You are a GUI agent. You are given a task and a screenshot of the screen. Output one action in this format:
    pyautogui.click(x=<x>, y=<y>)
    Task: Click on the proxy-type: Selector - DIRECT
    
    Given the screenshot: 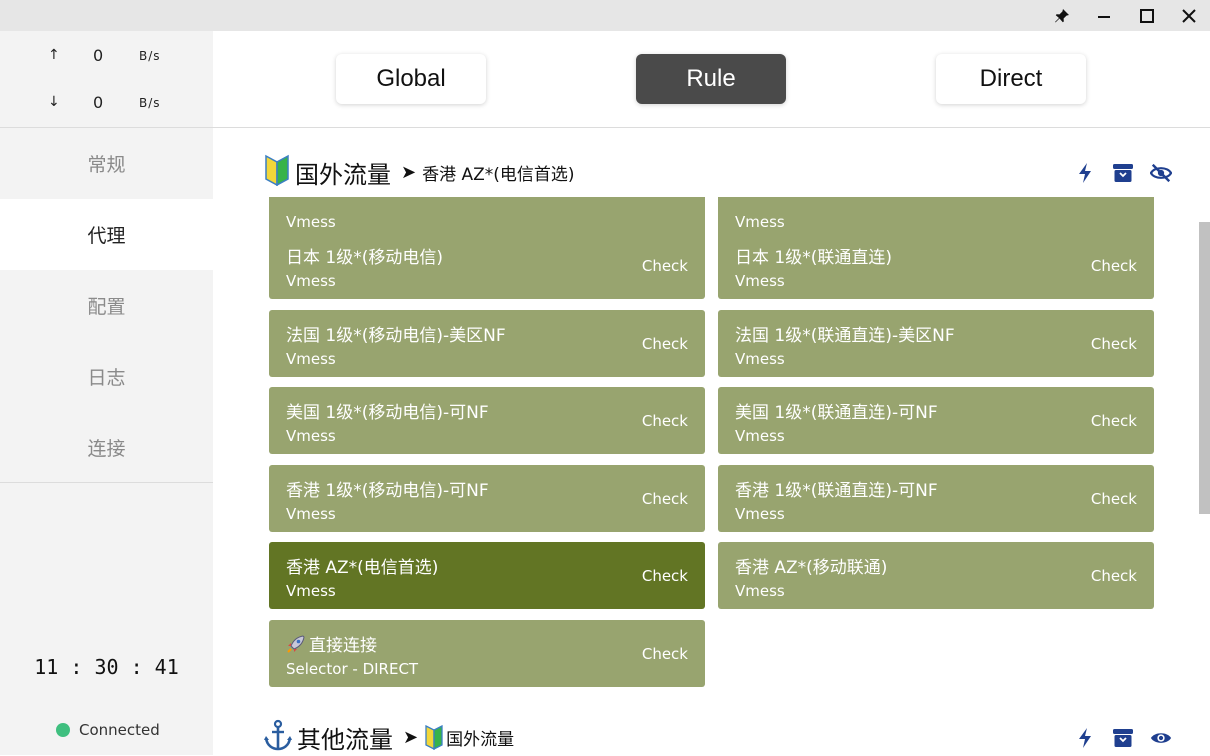 What is the action you would take?
    pyautogui.click(x=352, y=669)
    